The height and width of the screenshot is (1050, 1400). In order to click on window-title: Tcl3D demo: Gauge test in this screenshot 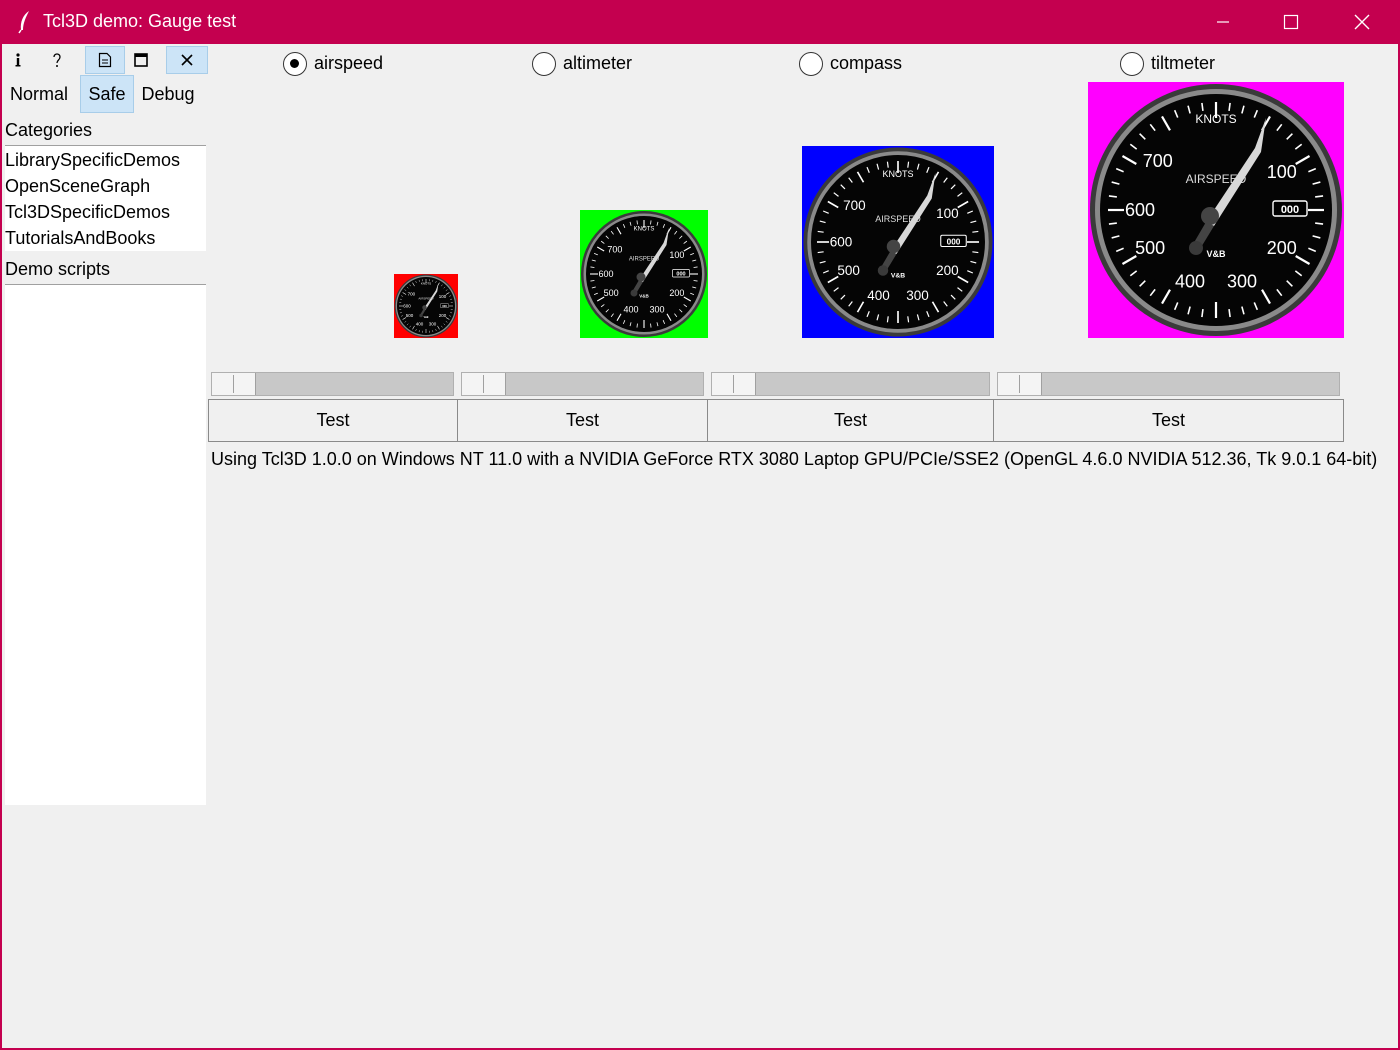, I will do `click(140, 21)`.